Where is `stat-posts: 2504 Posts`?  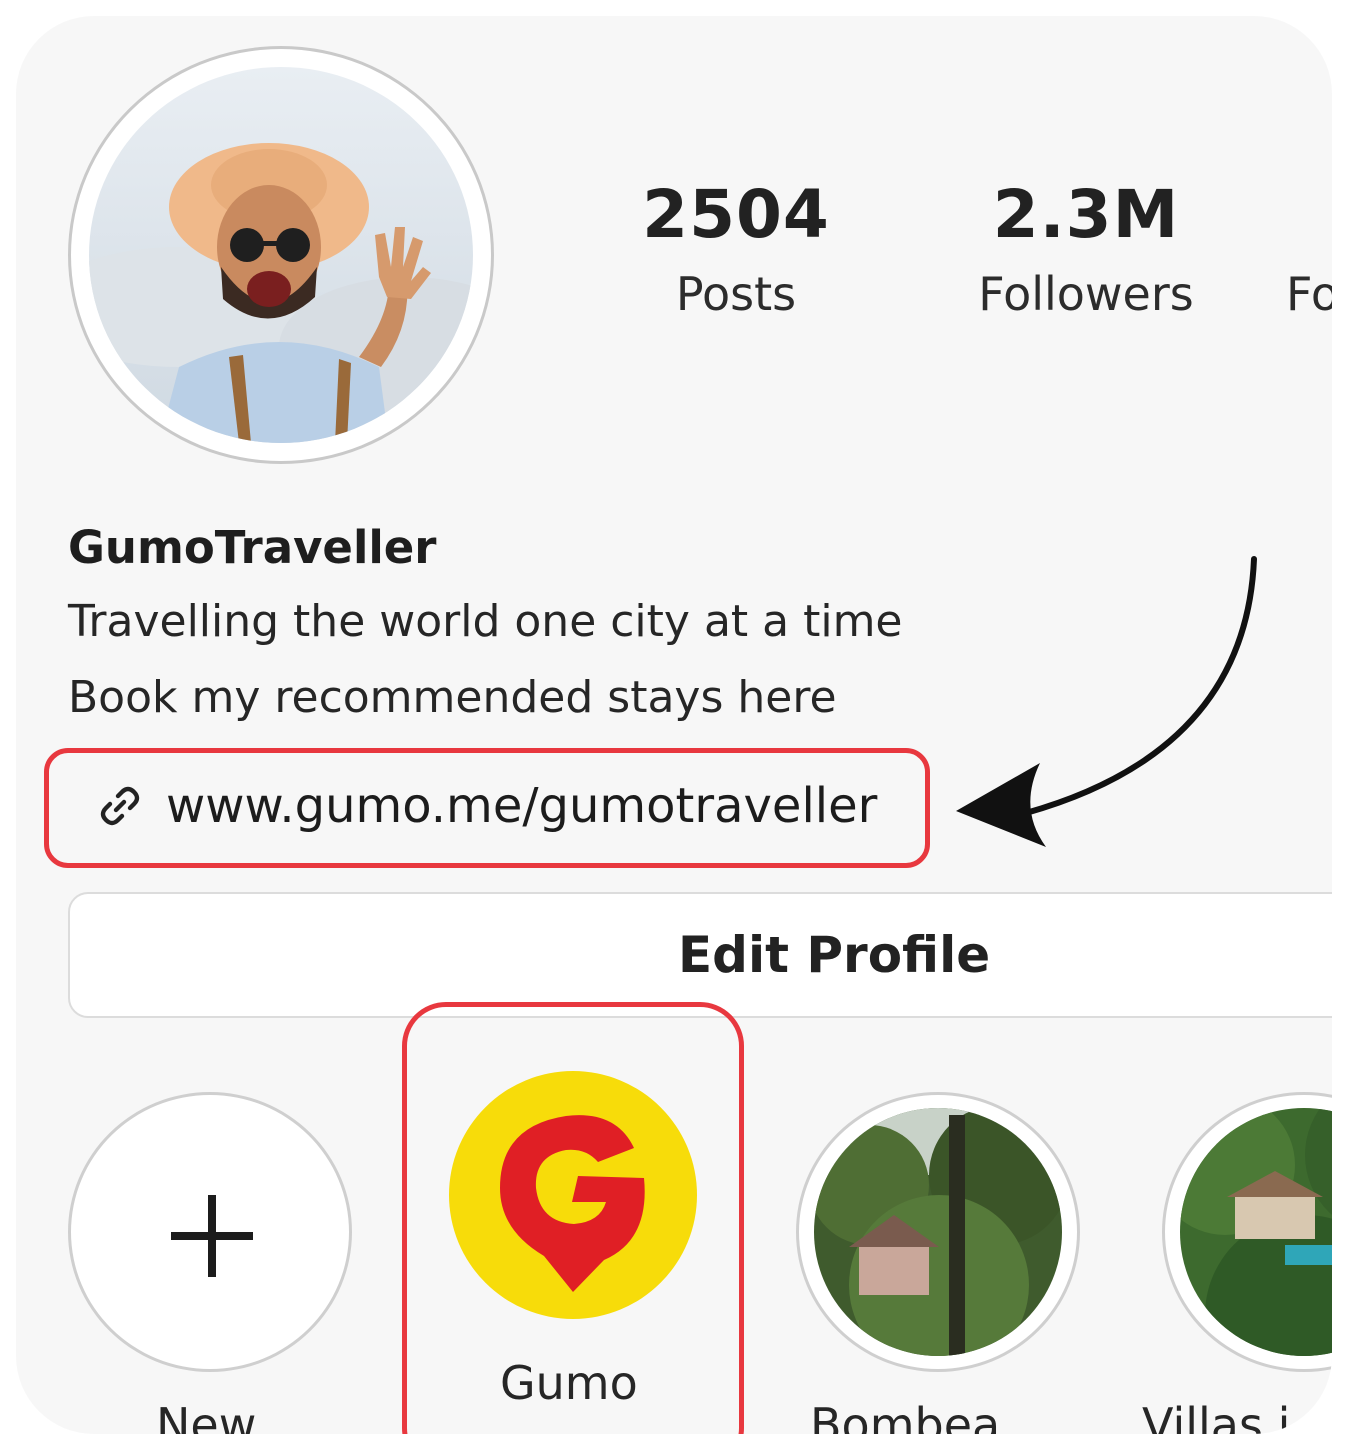
stat-posts: 2504 Posts is located at coordinates (736, 248).